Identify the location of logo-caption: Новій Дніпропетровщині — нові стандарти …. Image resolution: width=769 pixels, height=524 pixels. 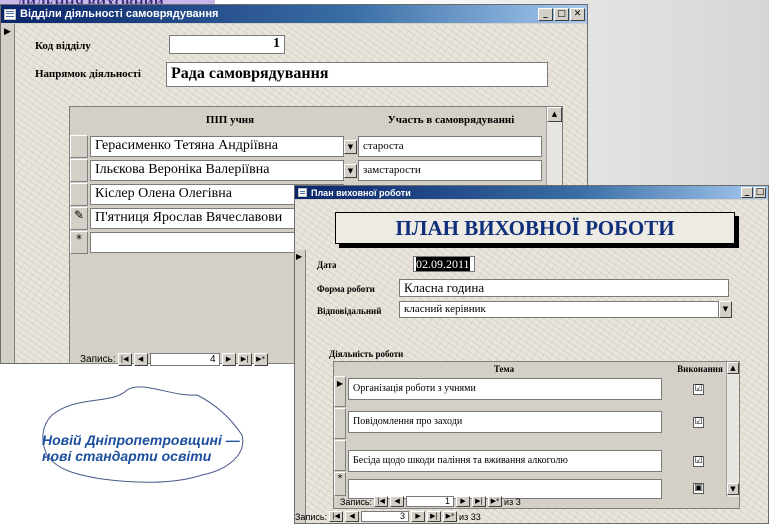
(141, 448).